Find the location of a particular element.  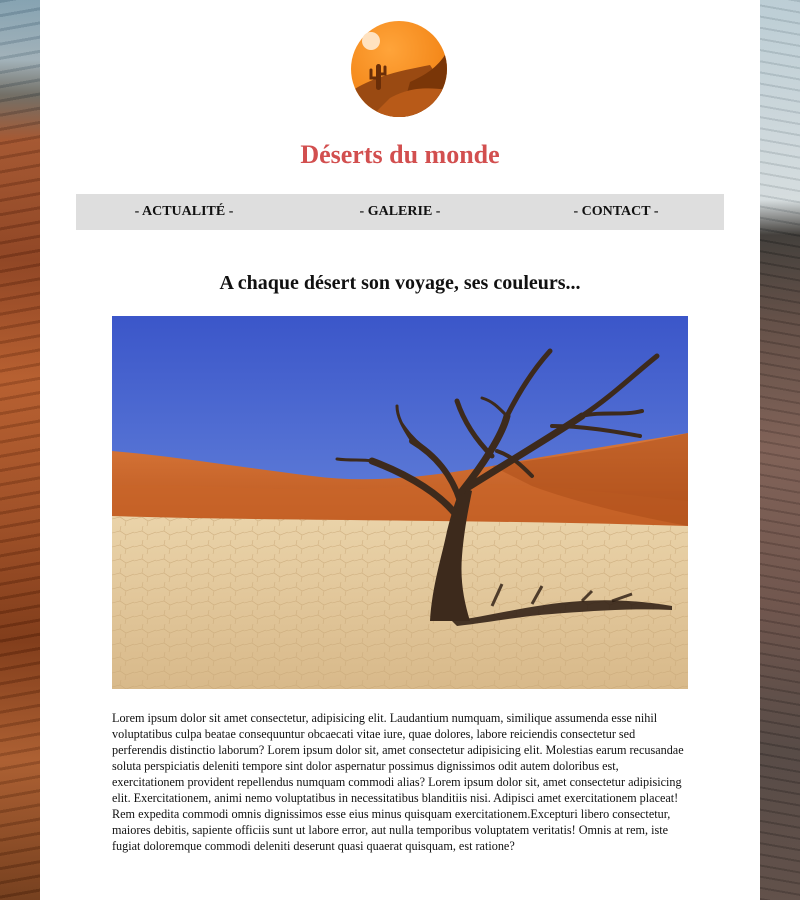

background-canyon-left is located at coordinates (20, 450).